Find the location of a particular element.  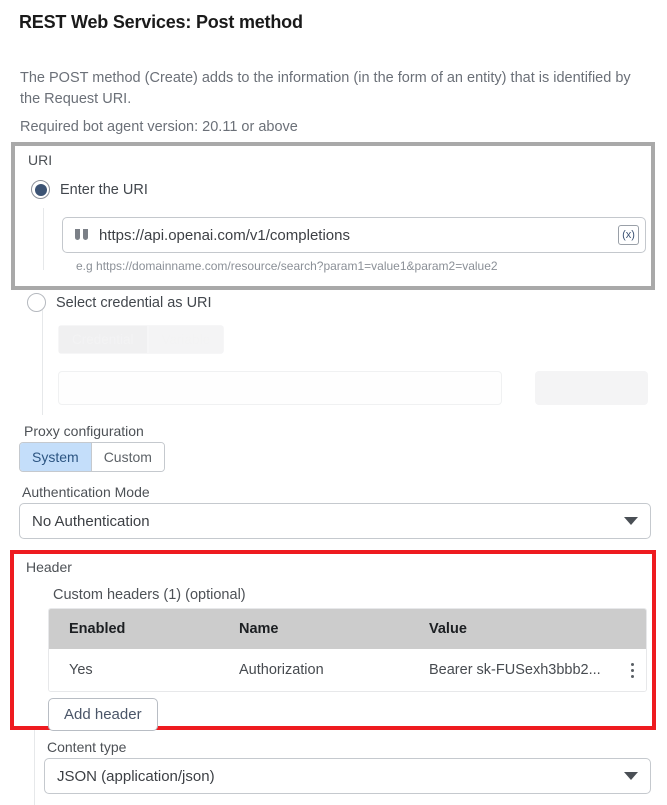

content-type-select: JSON (application/json) is located at coordinates (347, 776).